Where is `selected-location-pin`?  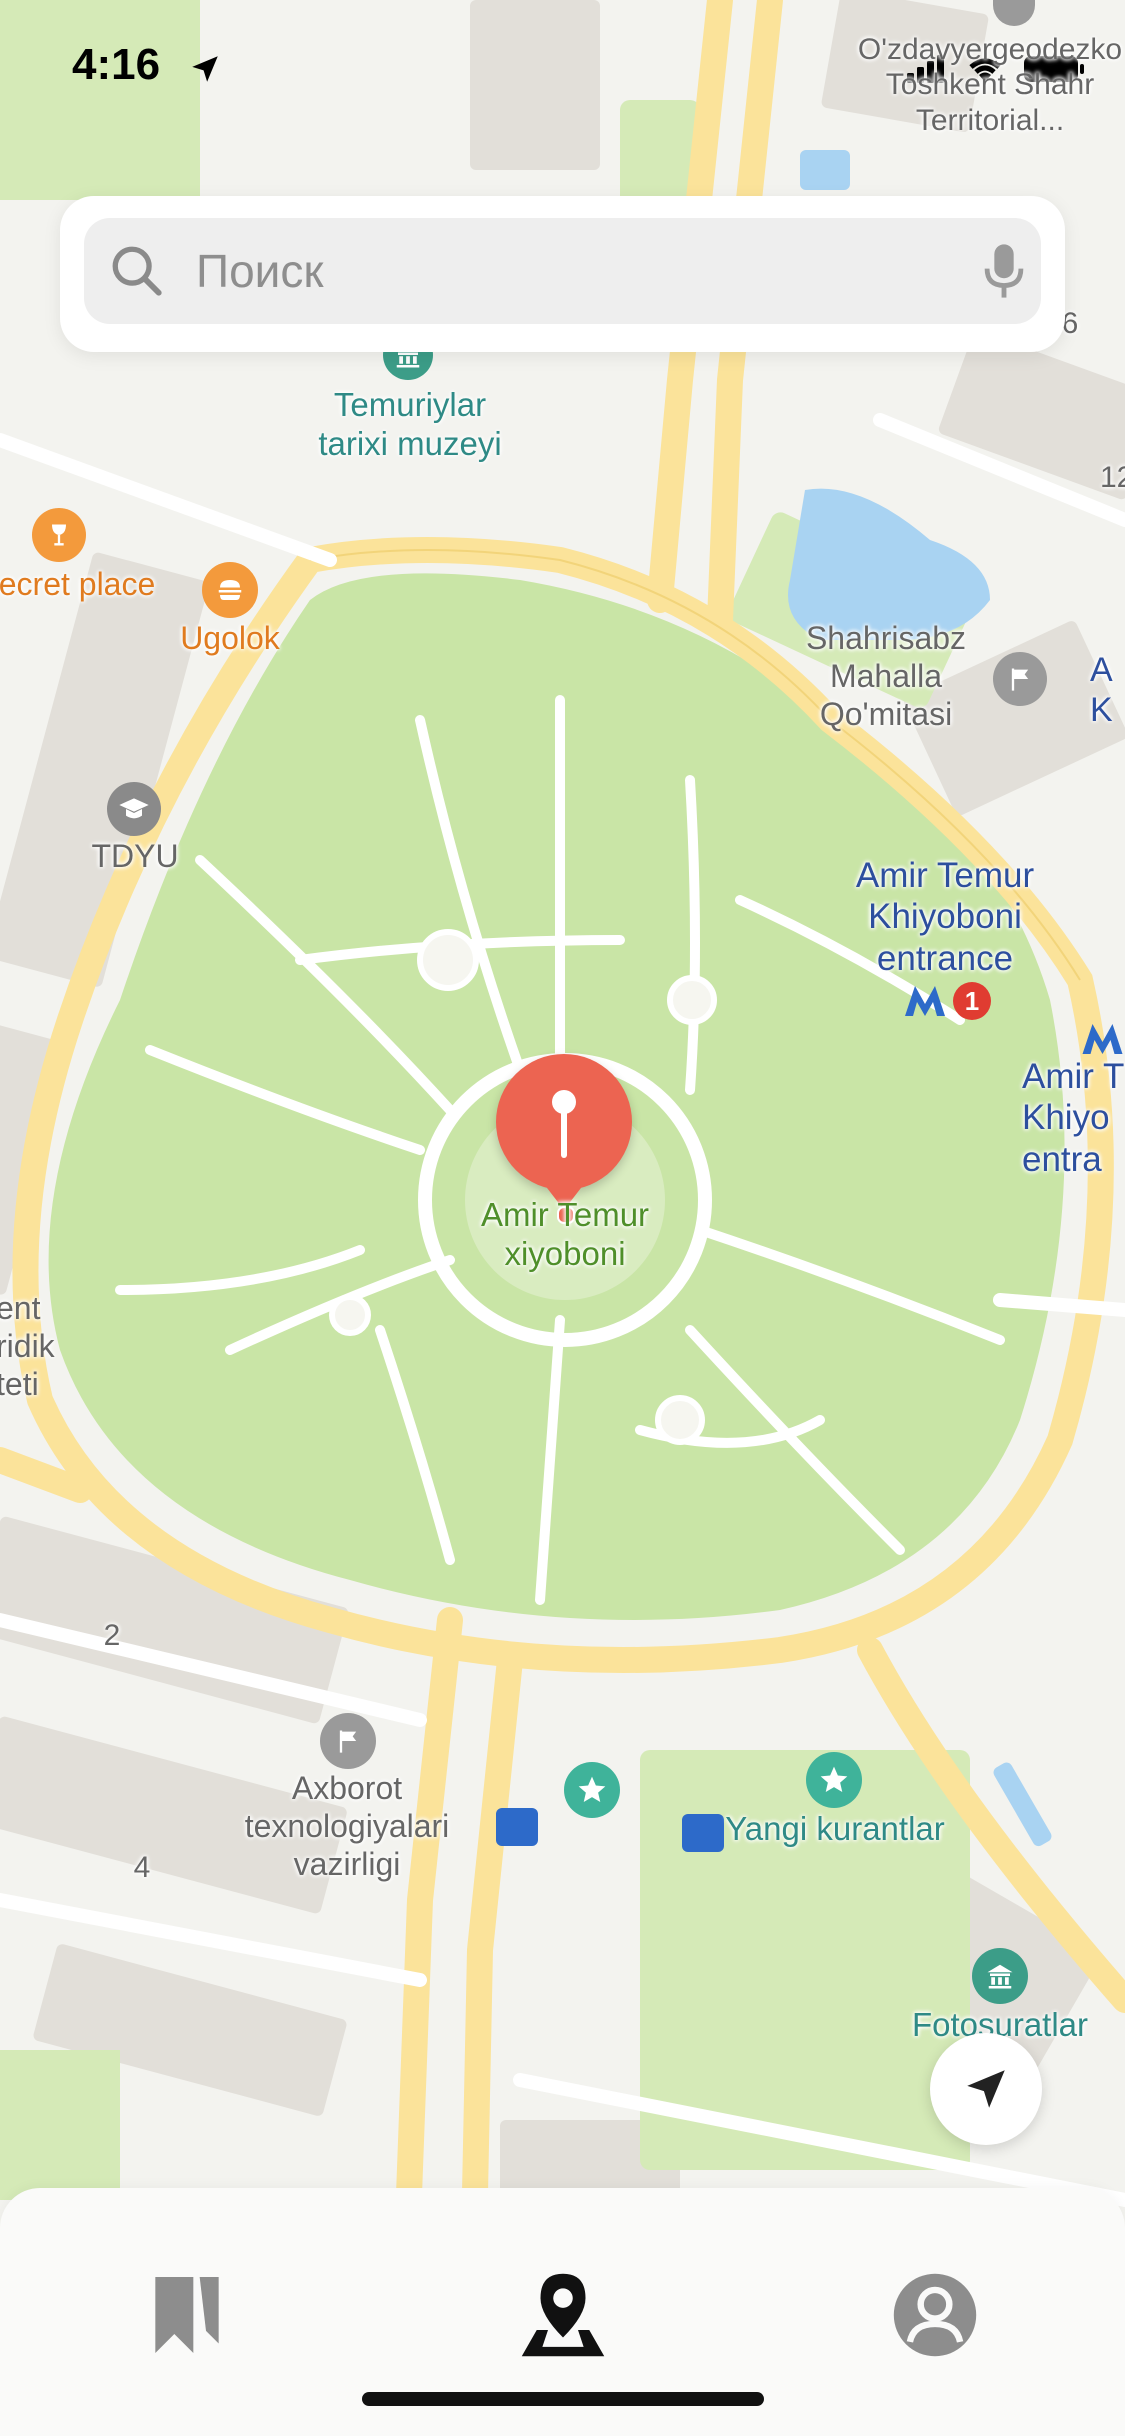
selected-location-pin is located at coordinates (564, 1122).